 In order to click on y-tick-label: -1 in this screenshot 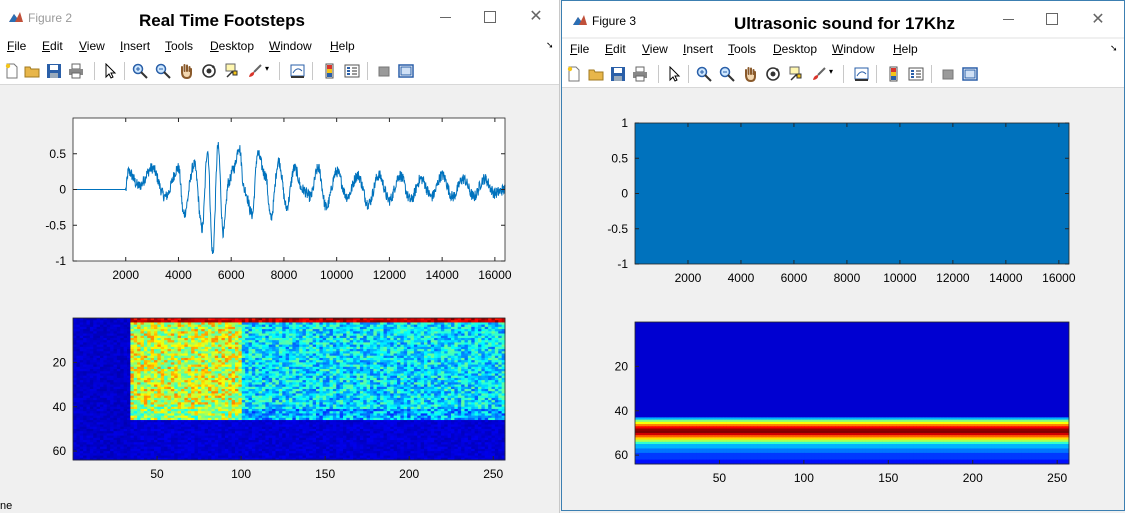, I will do `click(60, 261)`.